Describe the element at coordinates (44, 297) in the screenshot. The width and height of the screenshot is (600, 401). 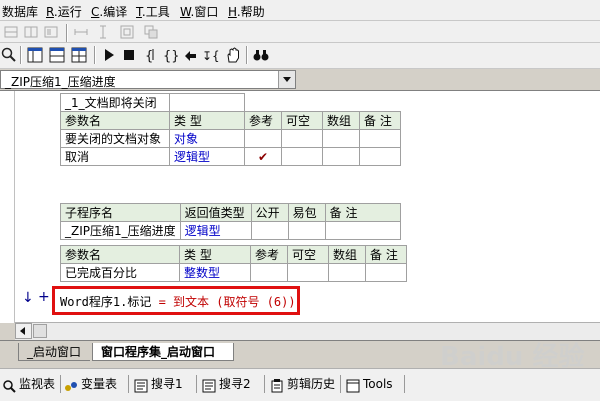
I see `plus-icon: +` at that location.